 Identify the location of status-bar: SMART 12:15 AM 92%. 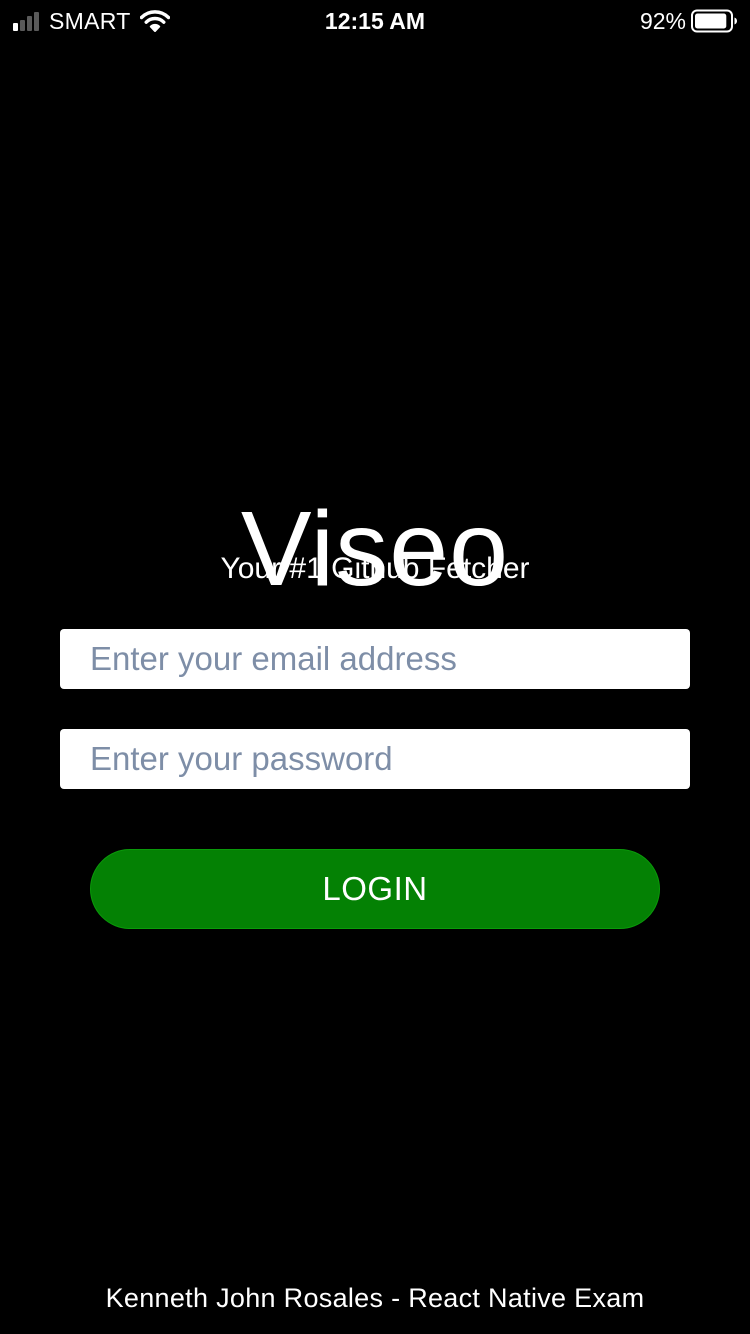
(375, 20).